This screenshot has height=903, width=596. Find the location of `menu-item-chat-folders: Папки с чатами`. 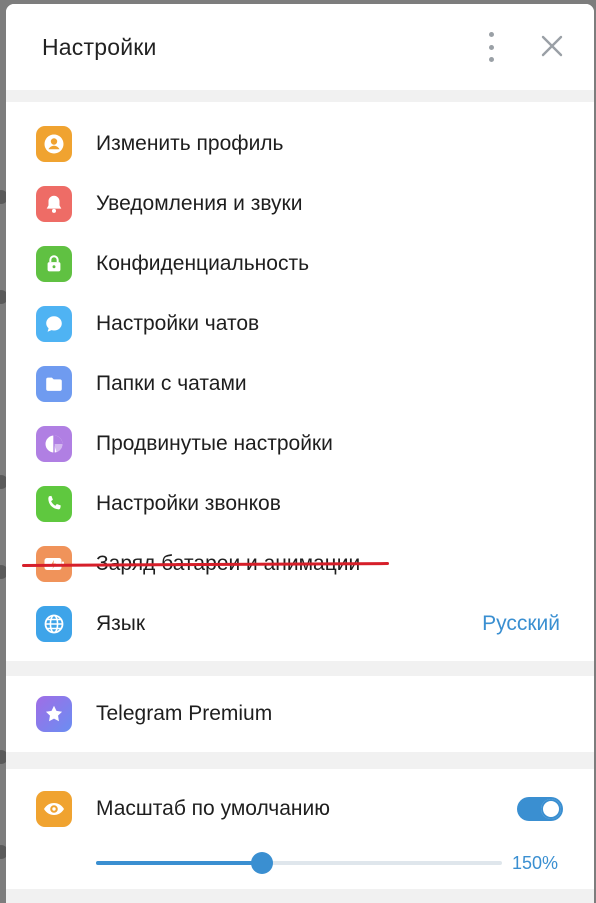

menu-item-chat-folders: Папки с чатами is located at coordinates (300, 384).